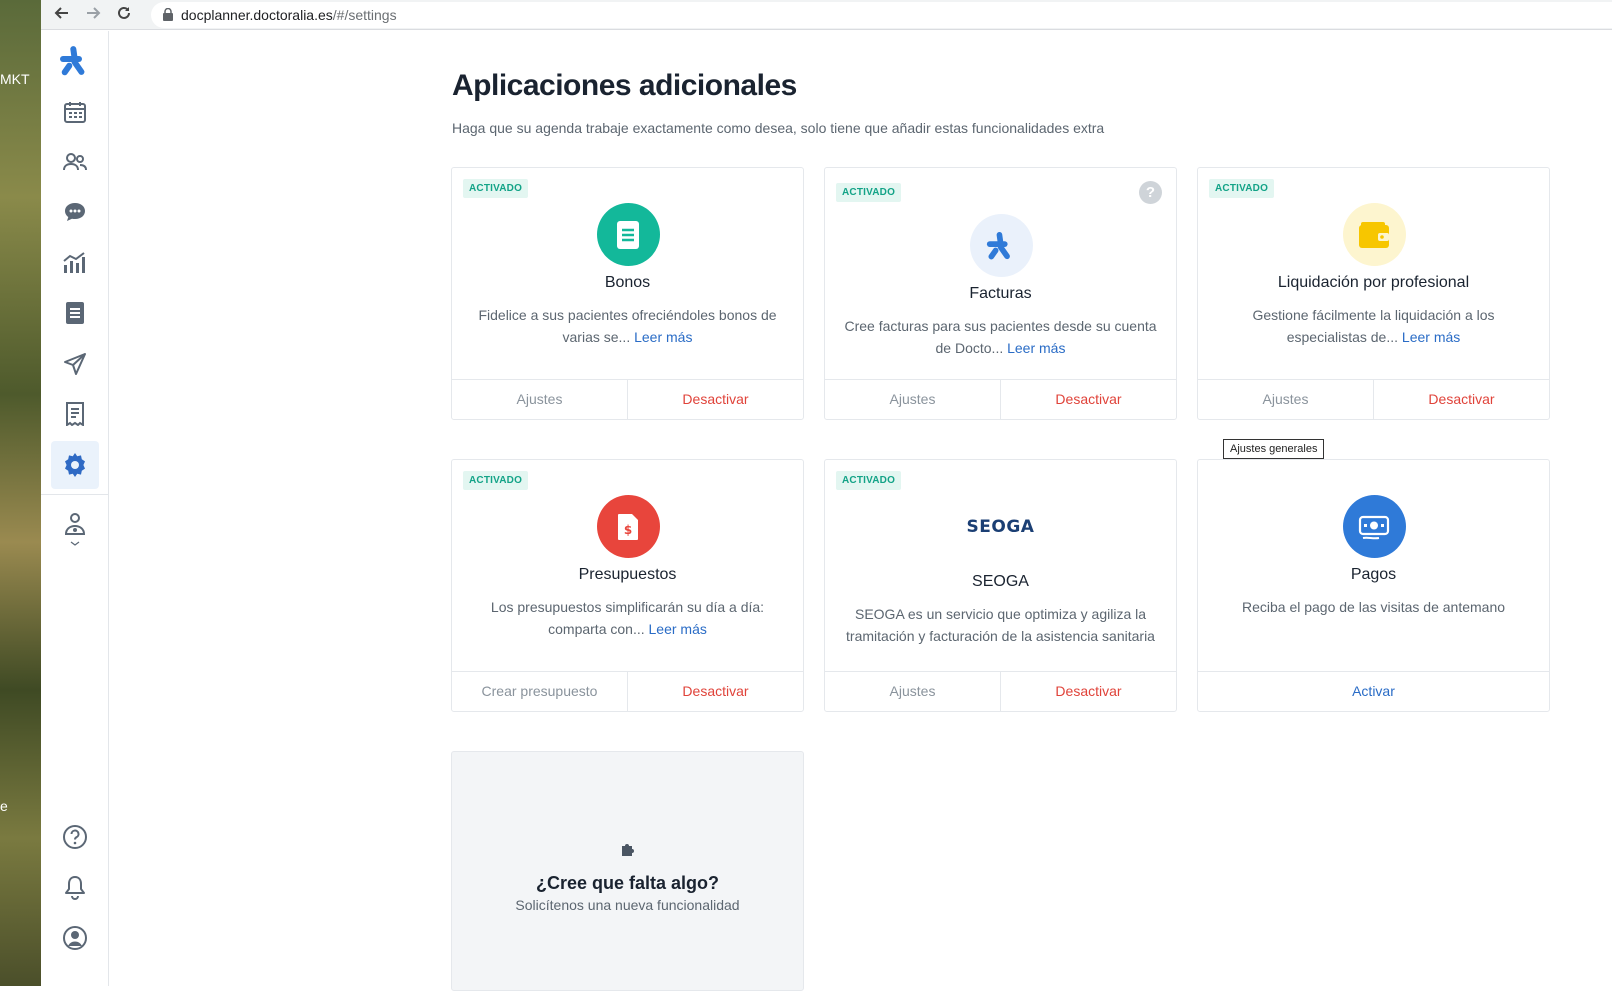 The image size is (1612, 991). Describe the element at coordinates (75, 212) in the screenshot. I see `messages-icon` at that location.